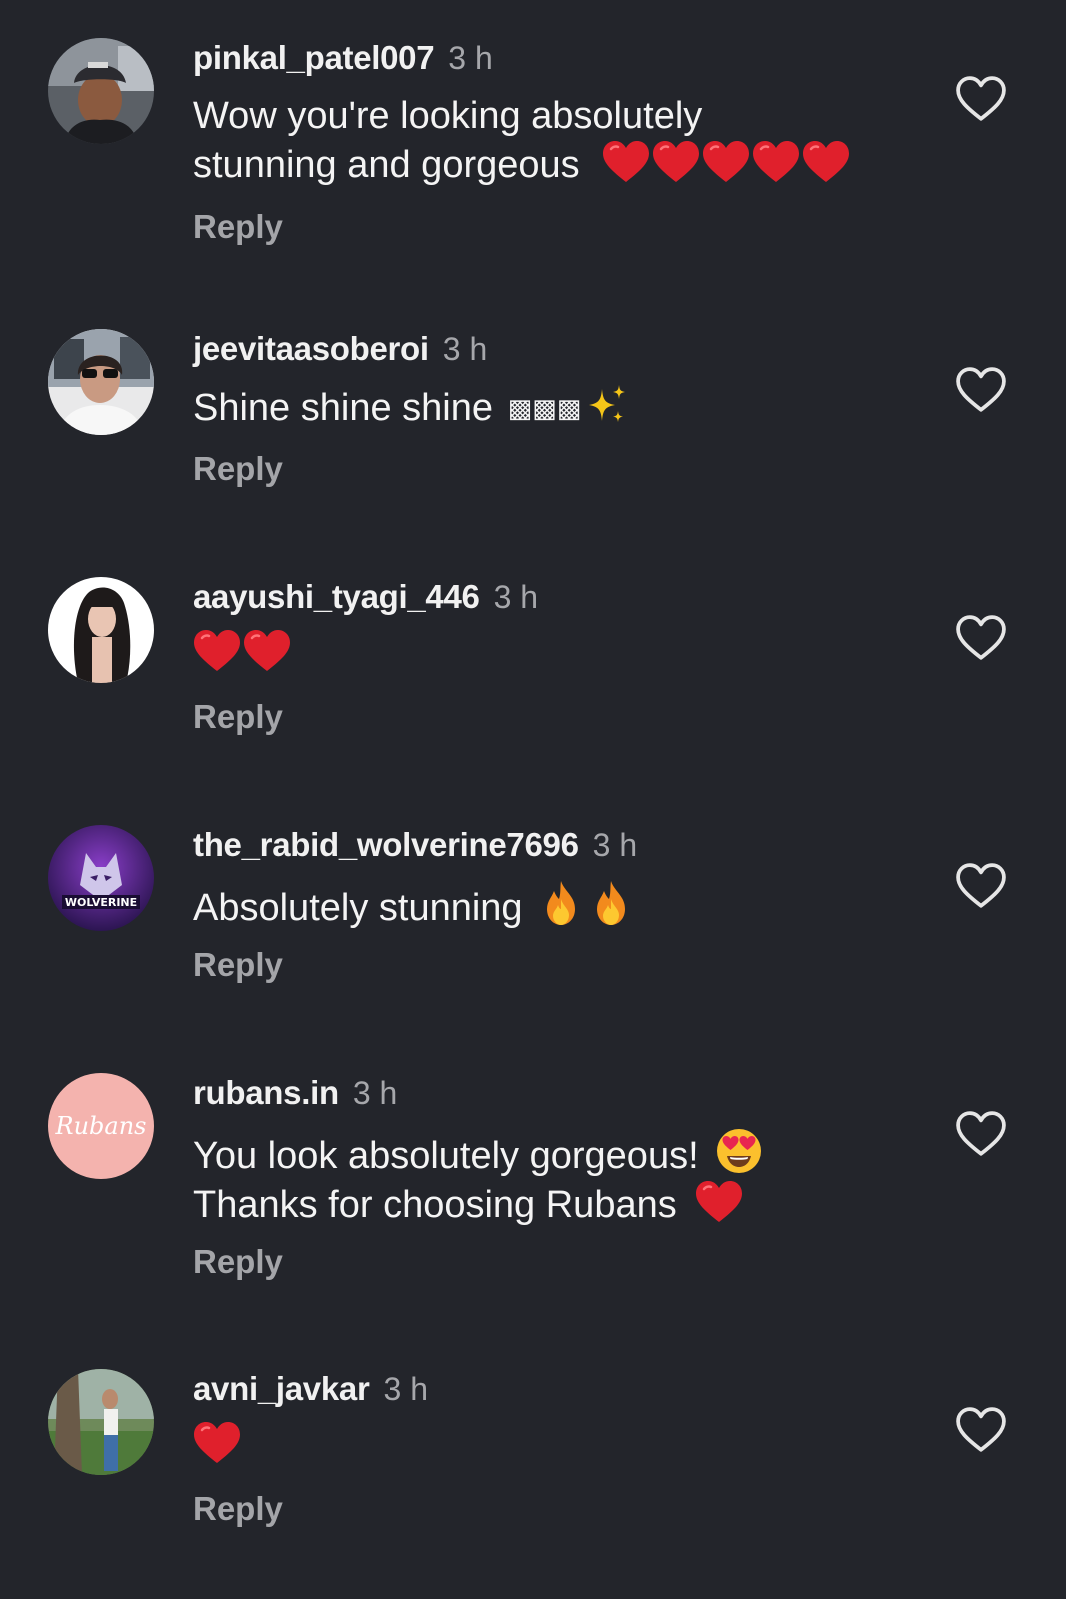 Image resolution: width=1066 pixels, height=1599 pixels. I want to click on username: the_rabid_wolverine7696, so click(386, 844).